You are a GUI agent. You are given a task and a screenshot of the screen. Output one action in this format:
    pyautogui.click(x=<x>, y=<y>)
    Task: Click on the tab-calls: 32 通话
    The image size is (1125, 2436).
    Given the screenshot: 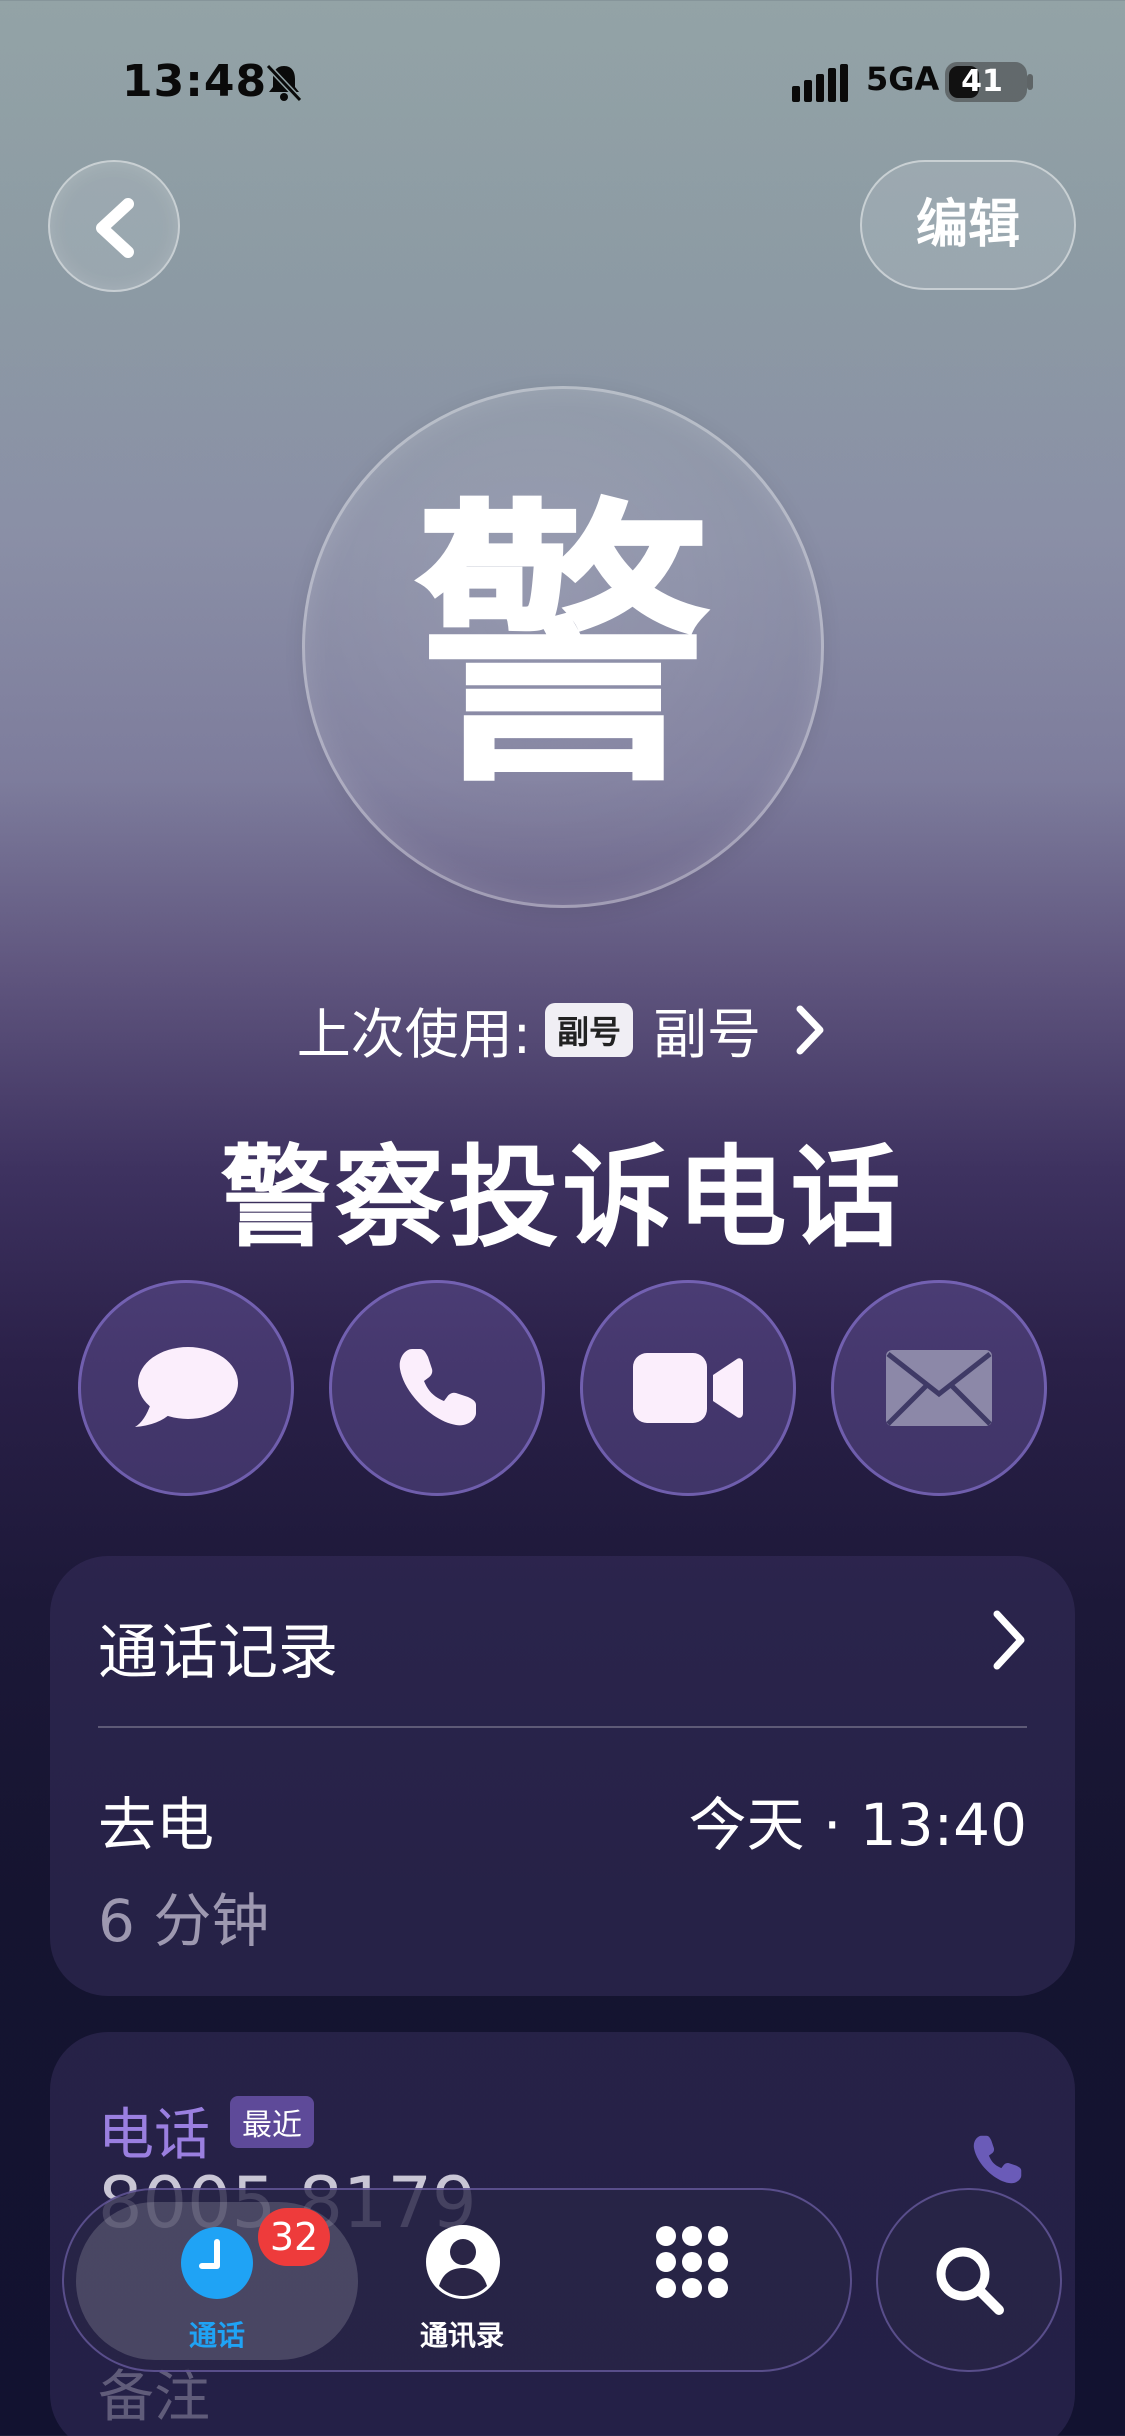 What is the action you would take?
    pyautogui.click(x=217, y=2282)
    